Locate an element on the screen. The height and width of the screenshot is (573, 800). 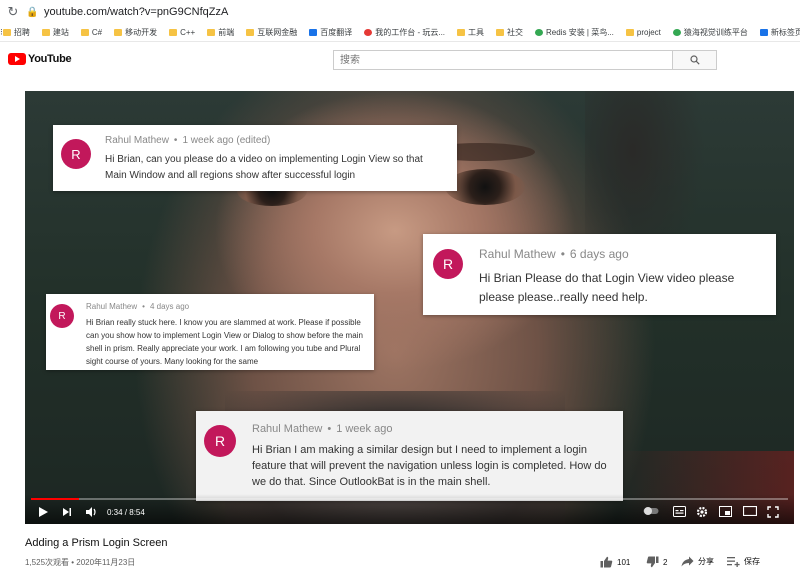
fullscreen-button is located at coordinates (773, 512).